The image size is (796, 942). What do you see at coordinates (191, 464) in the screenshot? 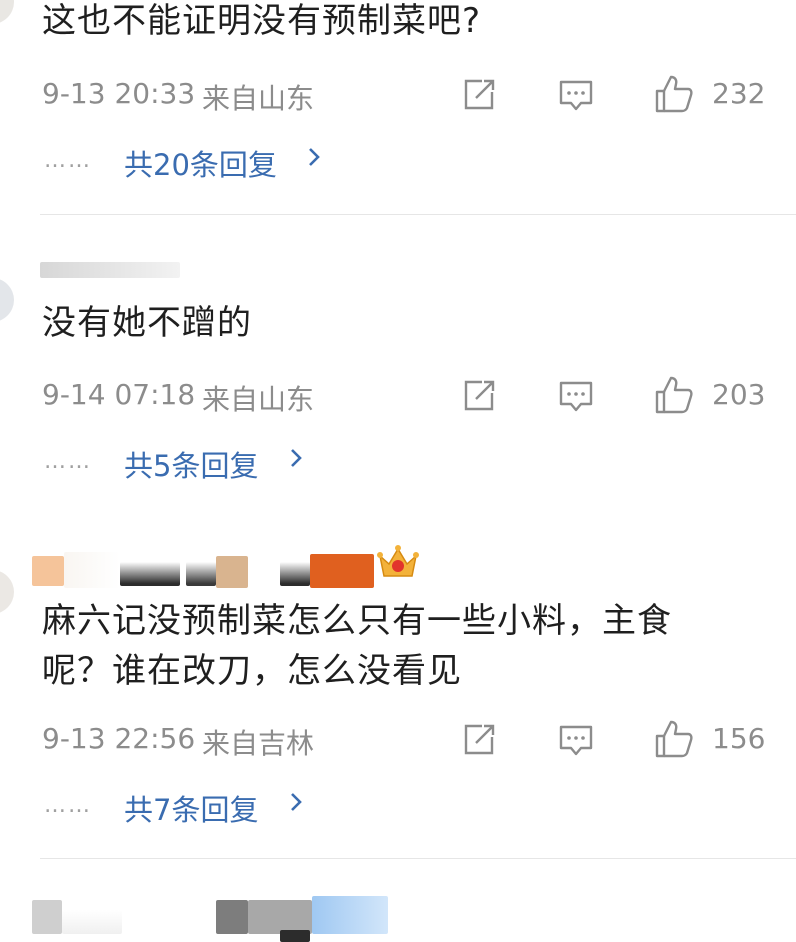
I see `view-replies-link: 共5条回复` at bounding box center [191, 464].